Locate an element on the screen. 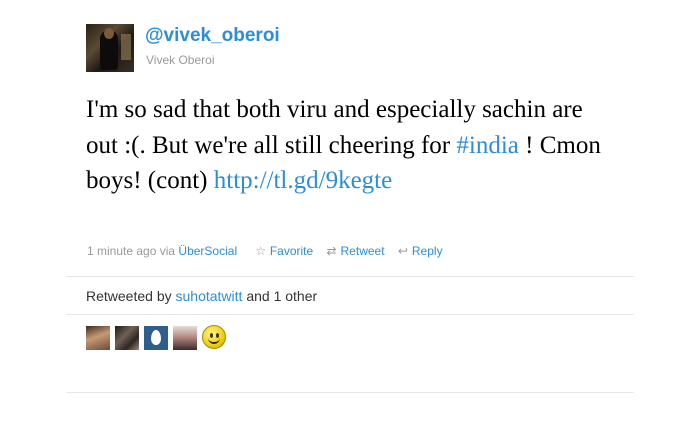  reply-button: ↩ Reply is located at coordinates (419, 250).